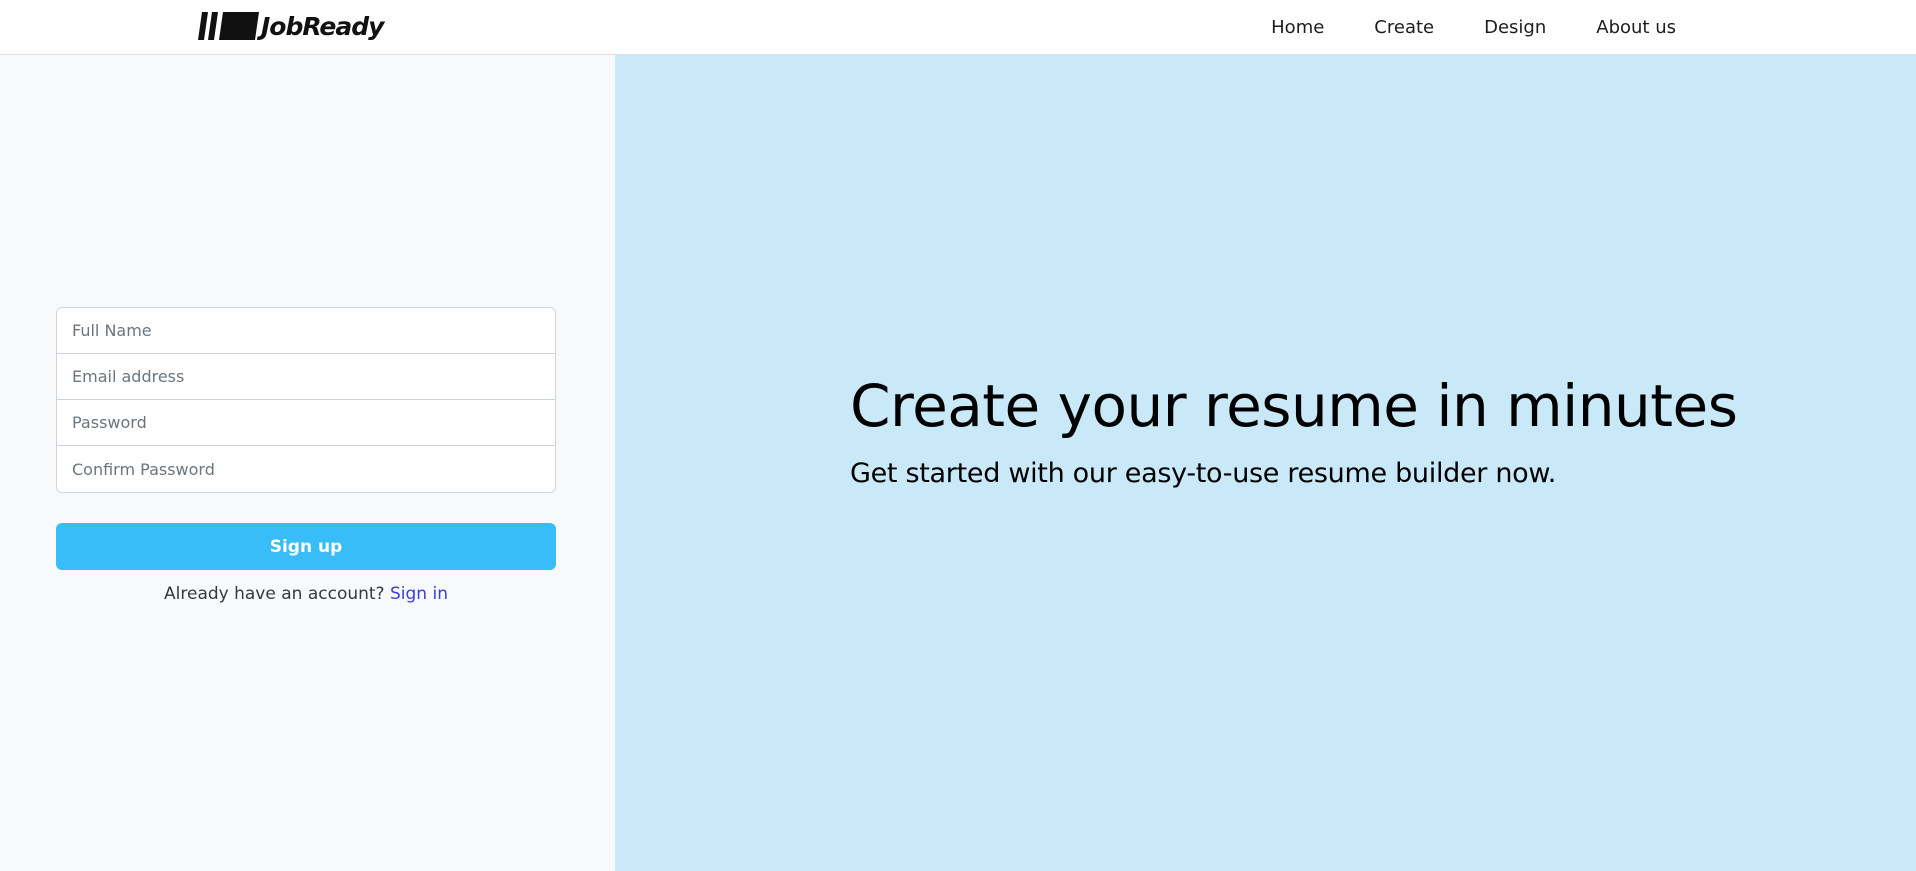  What do you see at coordinates (322, 26) in the screenshot?
I see `brand-name: JobReady` at bounding box center [322, 26].